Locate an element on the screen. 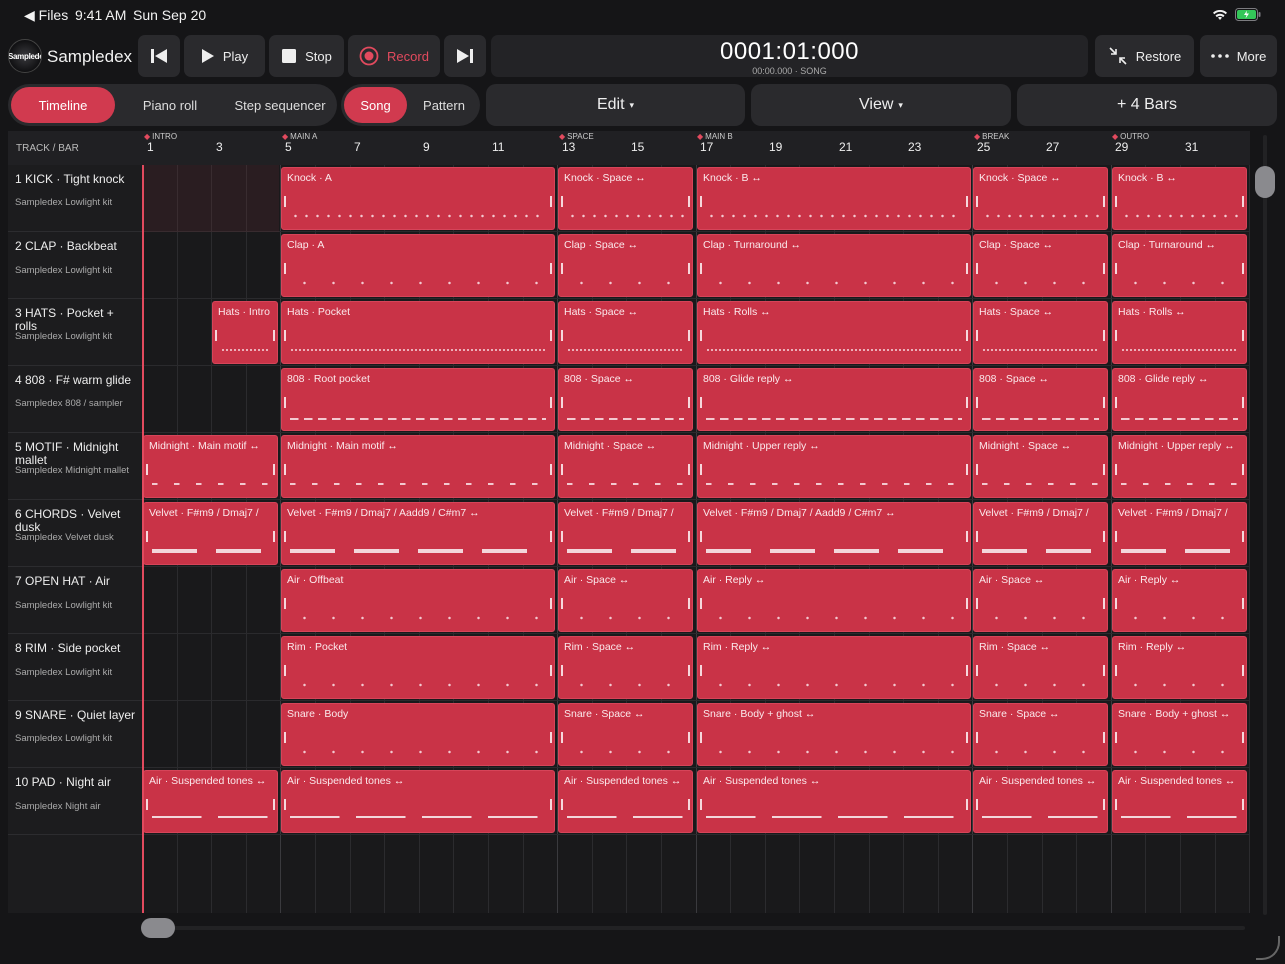 This screenshot has height=964, width=1285. clip: Rim · Space ↔ is located at coordinates (1040, 667).